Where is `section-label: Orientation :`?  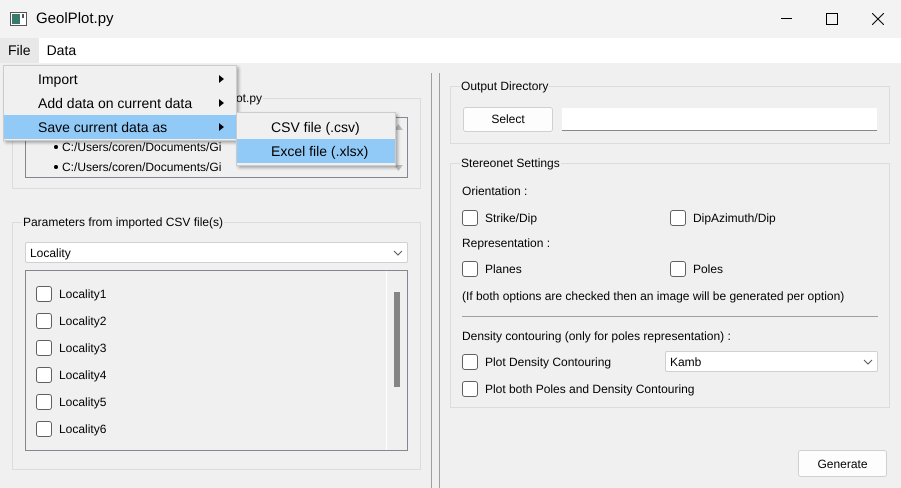
section-label: Orientation : is located at coordinates (495, 191).